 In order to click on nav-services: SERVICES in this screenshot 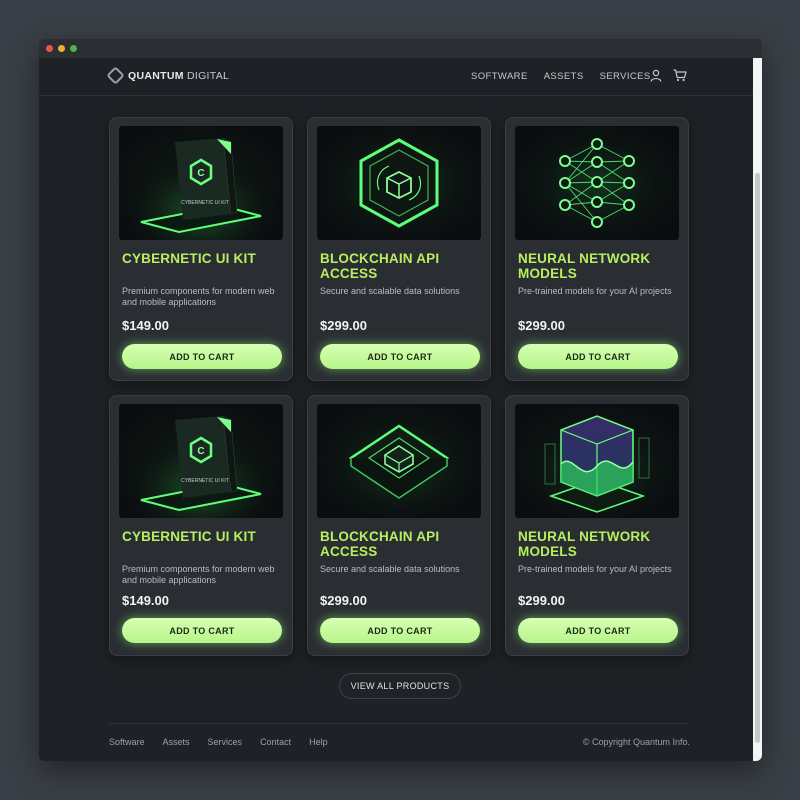, I will do `click(625, 76)`.